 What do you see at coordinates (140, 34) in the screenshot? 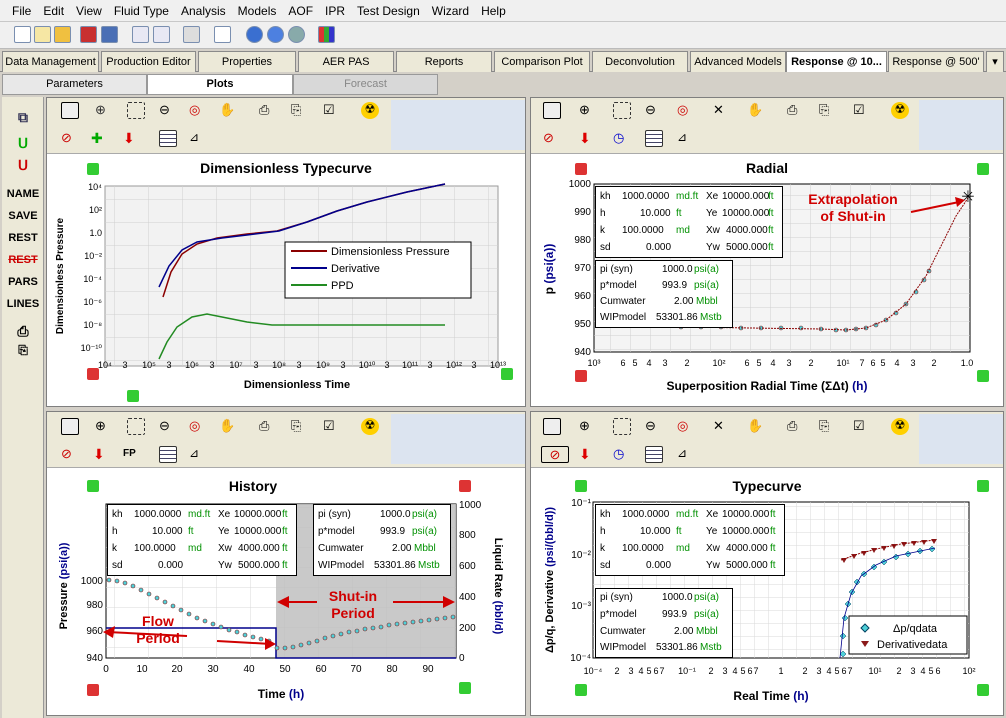
I see `copy-icon` at bounding box center [140, 34].